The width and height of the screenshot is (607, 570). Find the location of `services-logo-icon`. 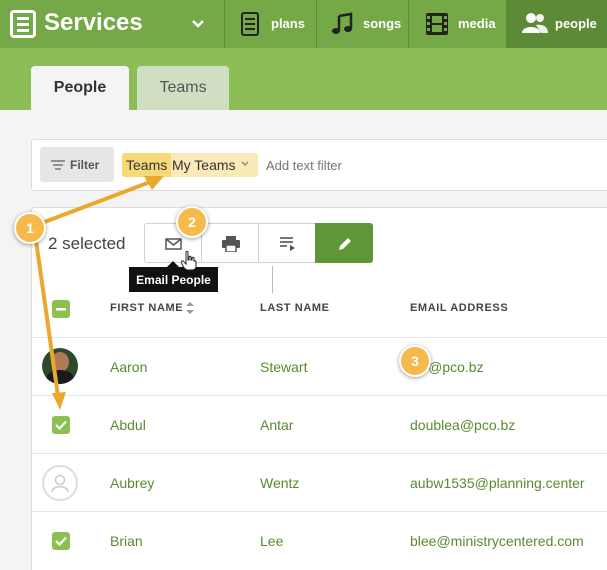

services-logo-icon is located at coordinates (23, 24).